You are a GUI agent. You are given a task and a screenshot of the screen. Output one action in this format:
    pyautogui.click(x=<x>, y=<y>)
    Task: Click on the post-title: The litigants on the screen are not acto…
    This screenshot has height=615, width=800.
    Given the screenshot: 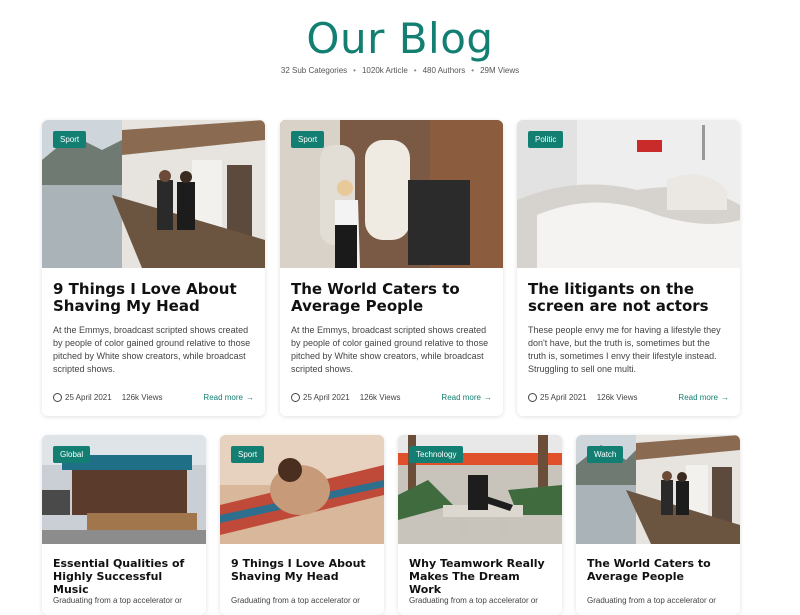 What is the action you would take?
    pyautogui.click(x=628, y=298)
    